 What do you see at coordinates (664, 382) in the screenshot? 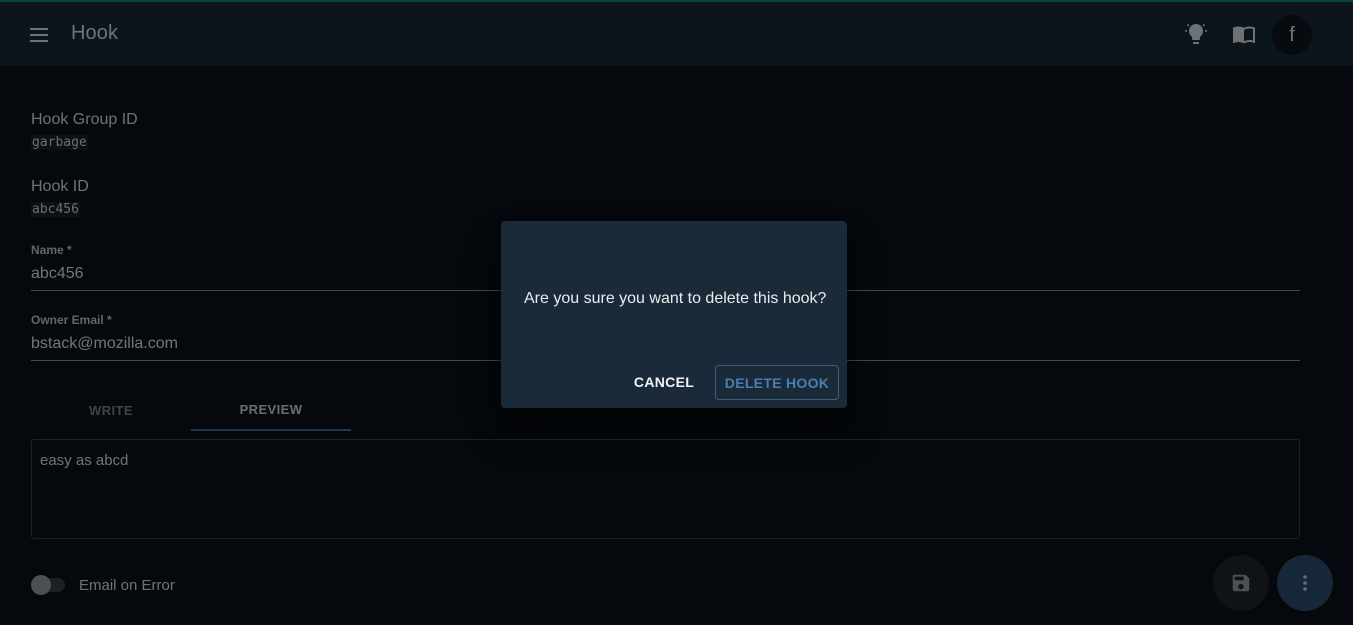
I see `cancel-button: CANCEL` at bounding box center [664, 382].